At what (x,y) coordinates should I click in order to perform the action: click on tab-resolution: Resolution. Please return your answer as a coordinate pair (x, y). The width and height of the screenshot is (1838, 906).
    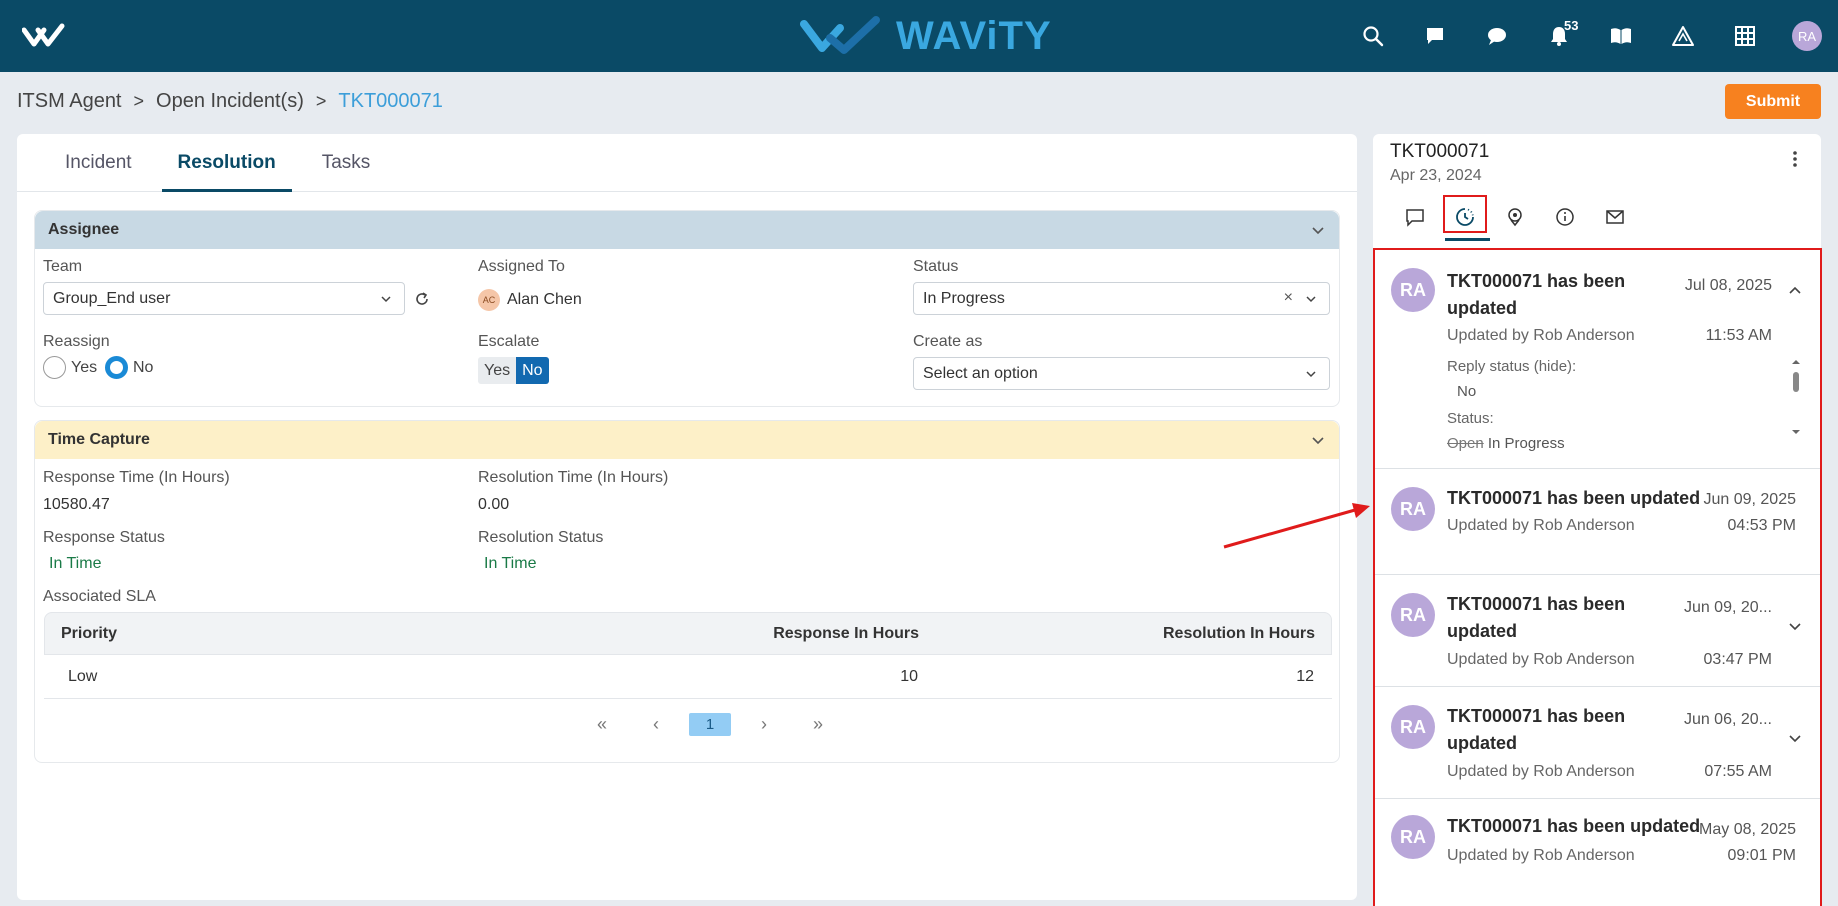
    Looking at the image, I should click on (226, 163).